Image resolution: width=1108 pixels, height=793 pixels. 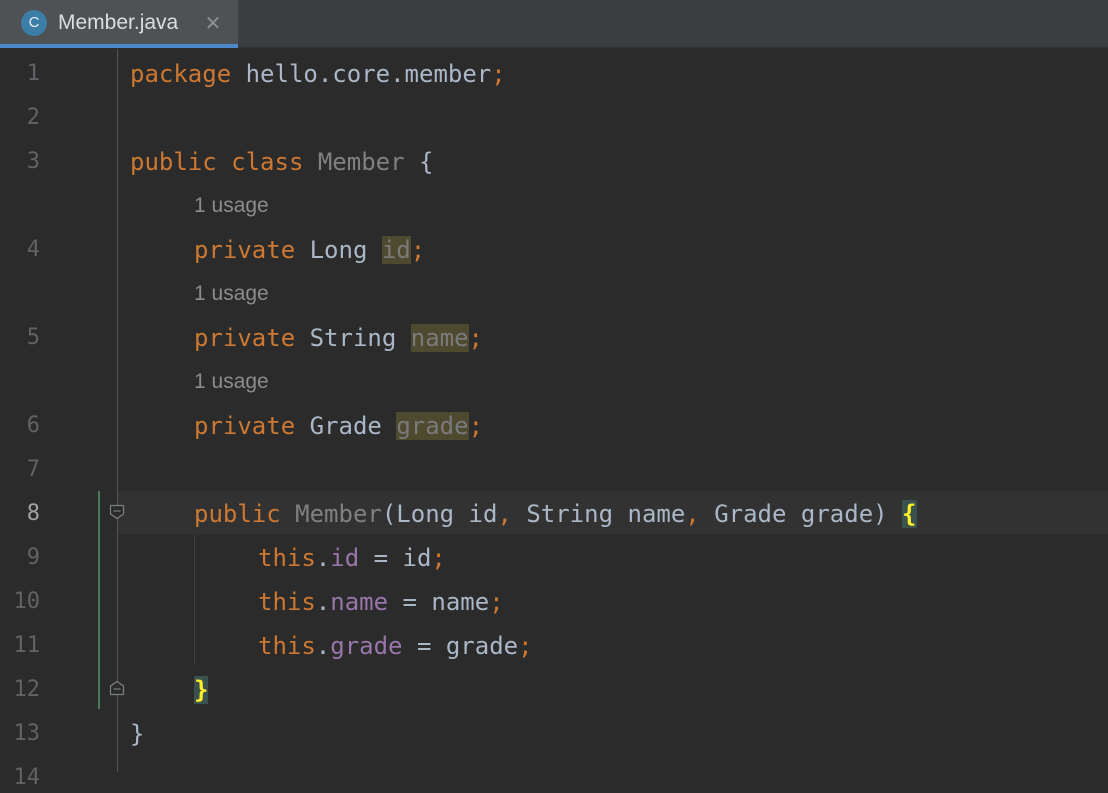 I want to click on close-icon: ✕, so click(x=213, y=23).